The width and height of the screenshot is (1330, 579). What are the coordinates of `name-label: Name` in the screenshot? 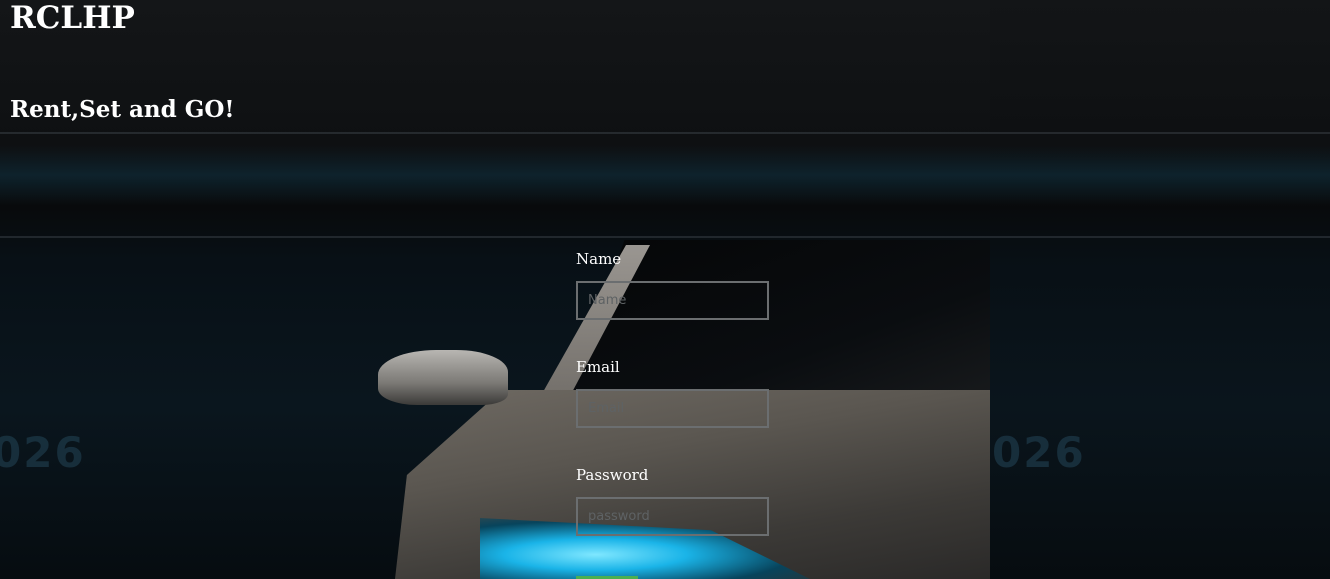 It's located at (599, 259).